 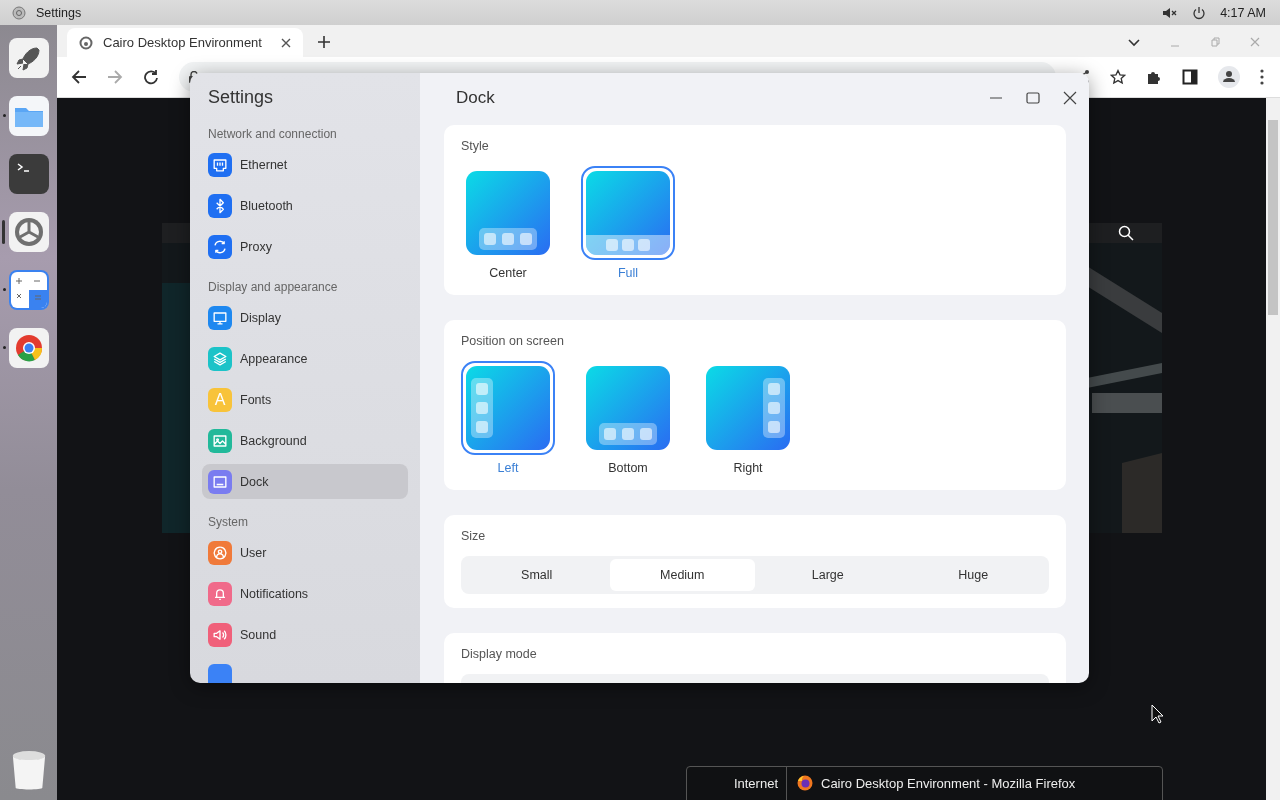 I want to click on option-label: Right, so click(x=748, y=468).